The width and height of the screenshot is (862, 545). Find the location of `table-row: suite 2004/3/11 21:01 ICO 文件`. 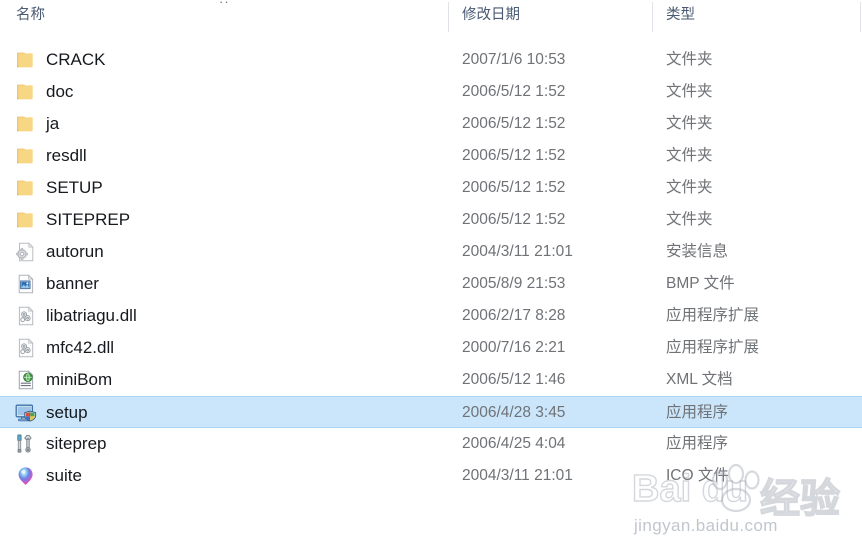

table-row: suite 2004/3/11 21:01 ICO 文件 is located at coordinates (431, 476).